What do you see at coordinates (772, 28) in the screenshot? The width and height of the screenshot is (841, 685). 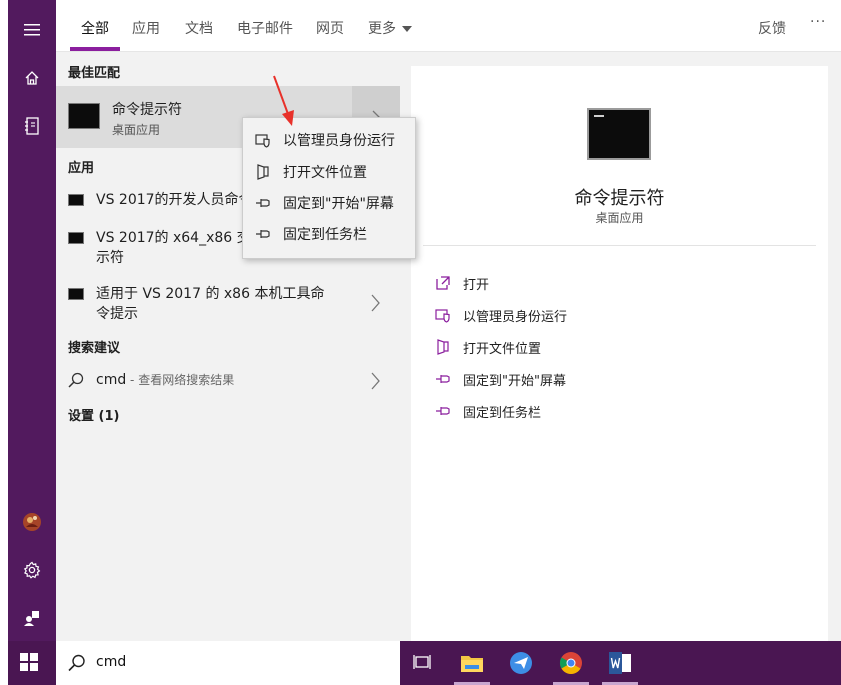 I see `feedback-link: 反馈` at bounding box center [772, 28].